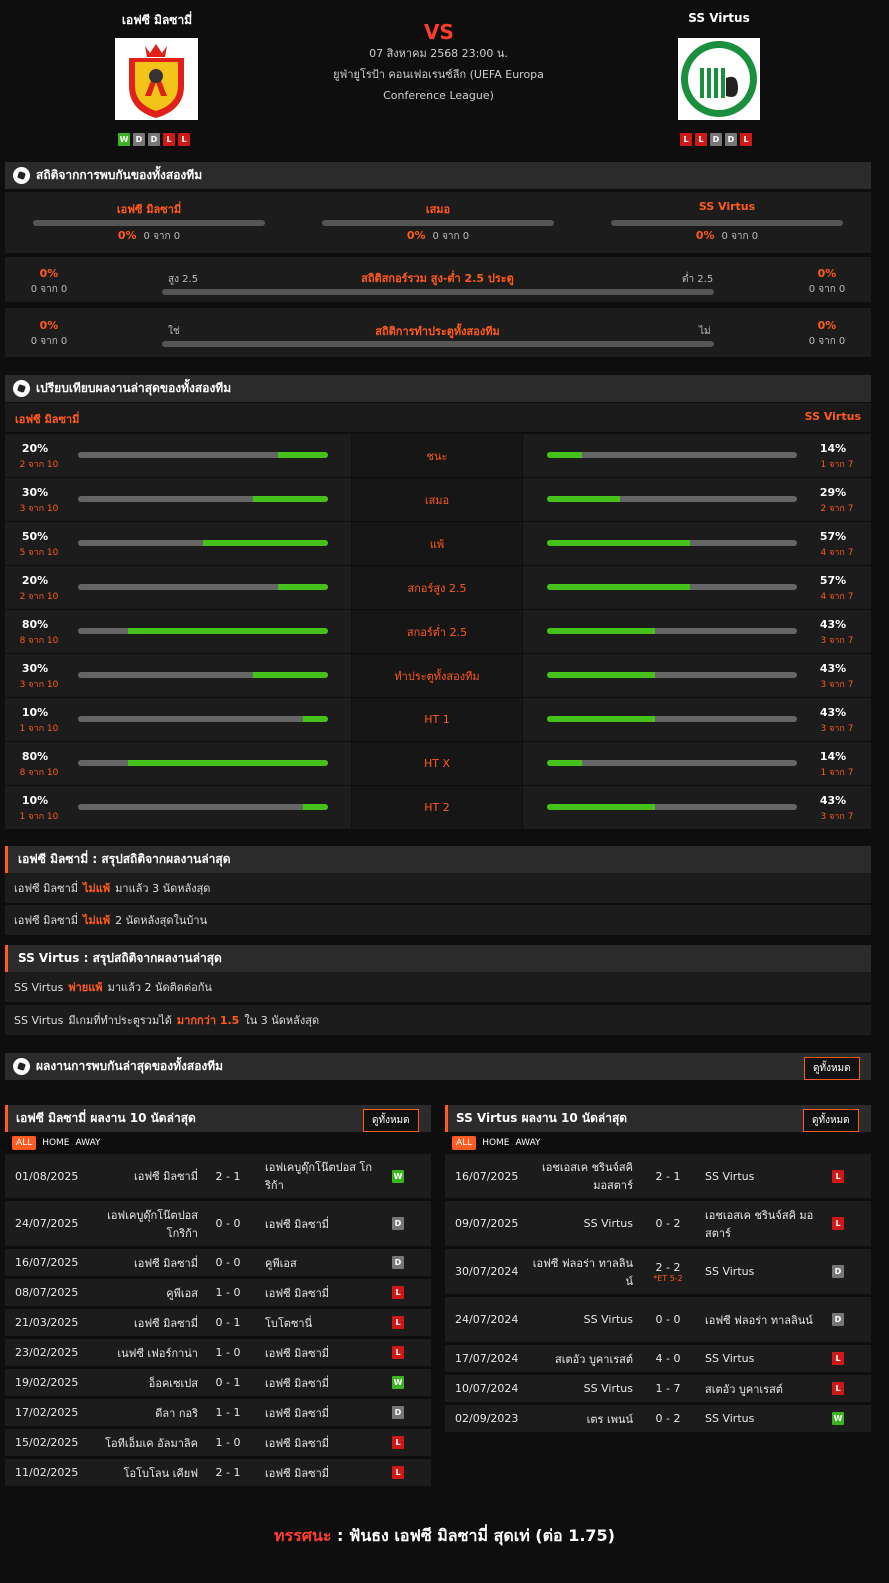 This screenshot has width=889, height=1583. Describe the element at coordinates (139, 139) in the screenshot. I see `form-badge: D` at that location.